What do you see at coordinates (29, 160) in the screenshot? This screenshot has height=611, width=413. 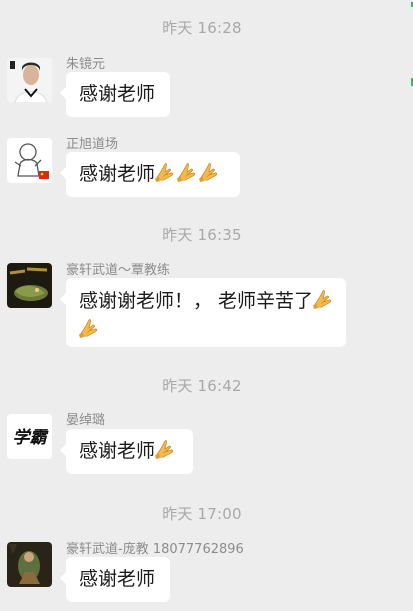 I see `cartoon-mascot-avatar` at bounding box center [29, 160].